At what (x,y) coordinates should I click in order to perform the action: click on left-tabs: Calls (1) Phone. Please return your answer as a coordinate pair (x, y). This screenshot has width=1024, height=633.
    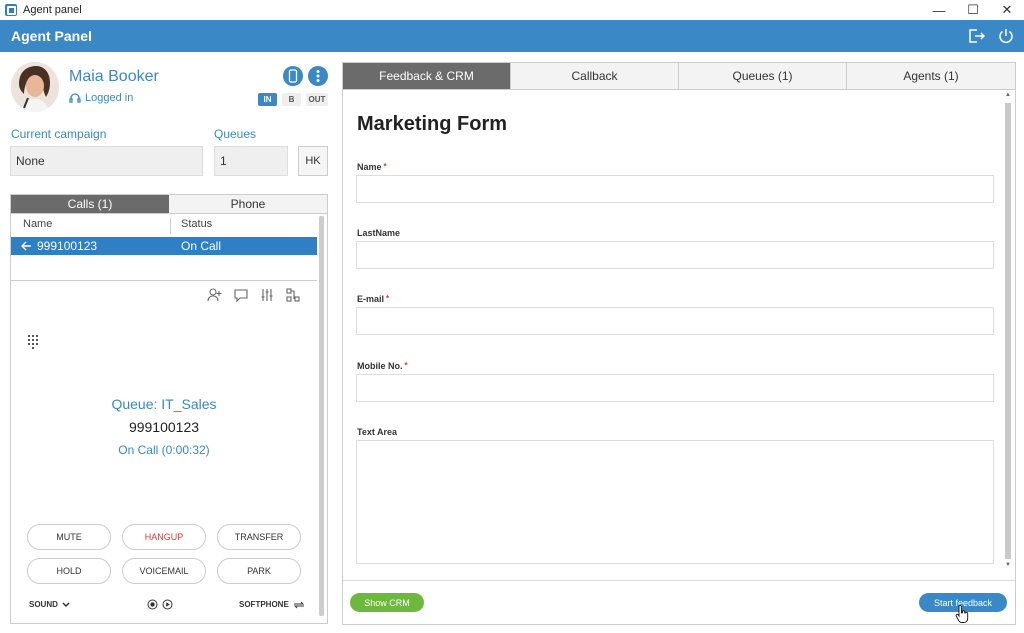
    Looking at the image, I should click on (169, 204).